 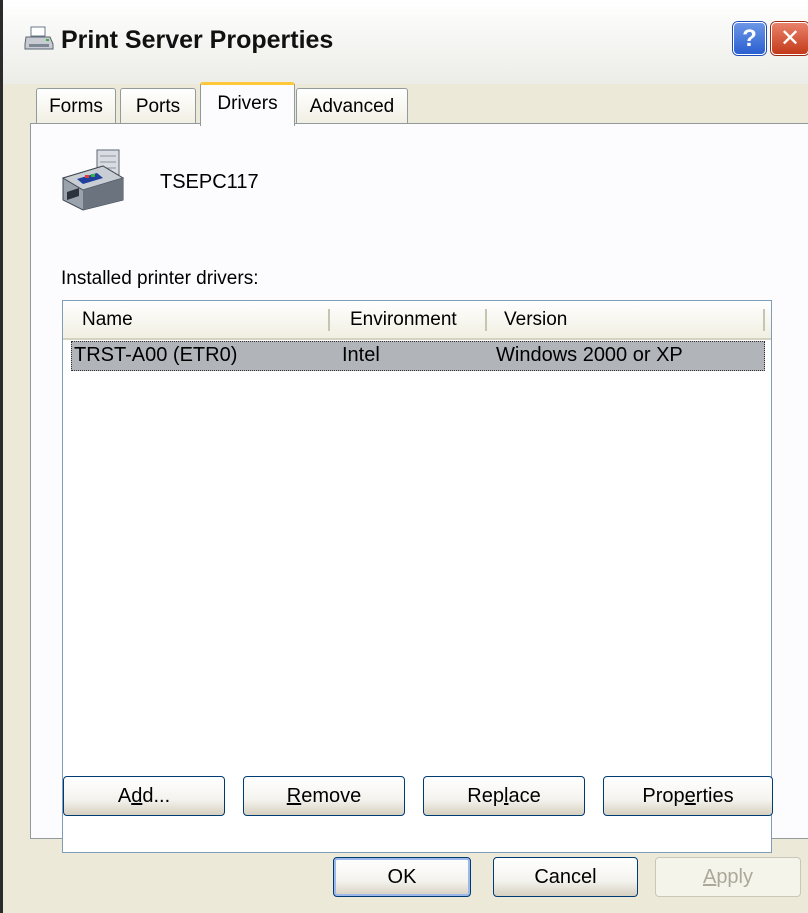 I want to click on list-header: Name Environment Version, so click(x=417, y=320).